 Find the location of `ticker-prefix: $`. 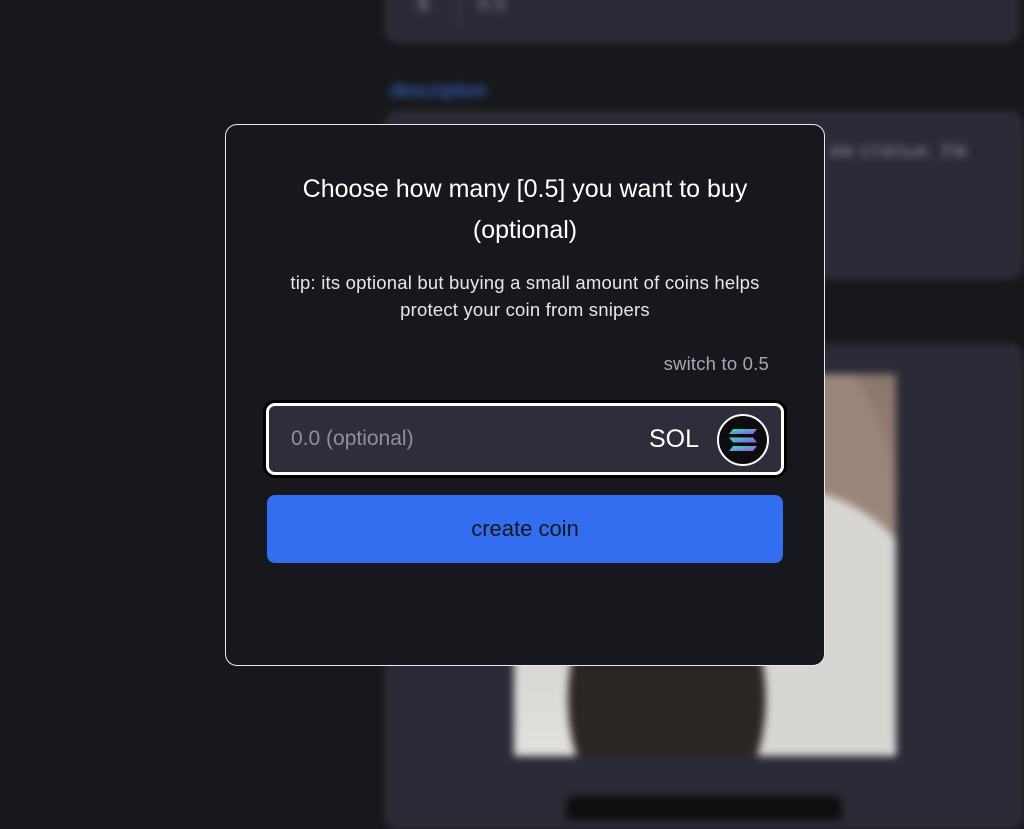

ticker-prefix: $ is located at coordinates (424, 12).